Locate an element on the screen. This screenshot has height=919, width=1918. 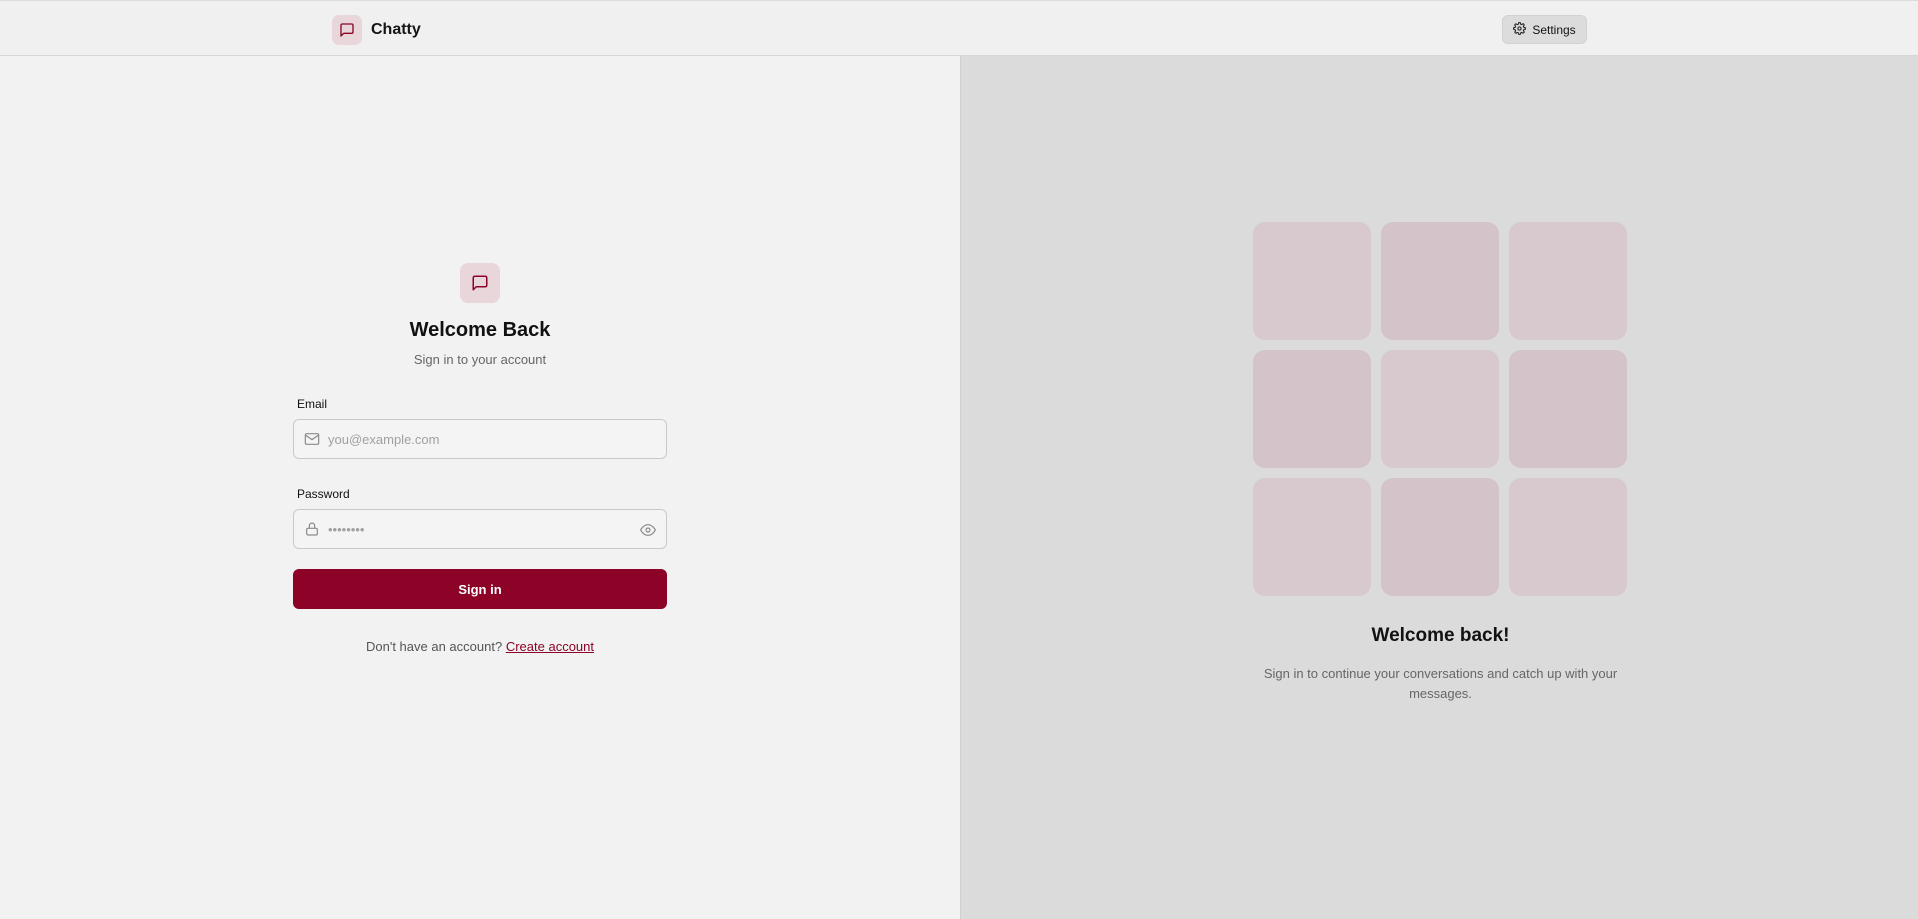
brand: Chatty is located at coordinates (376, 30).